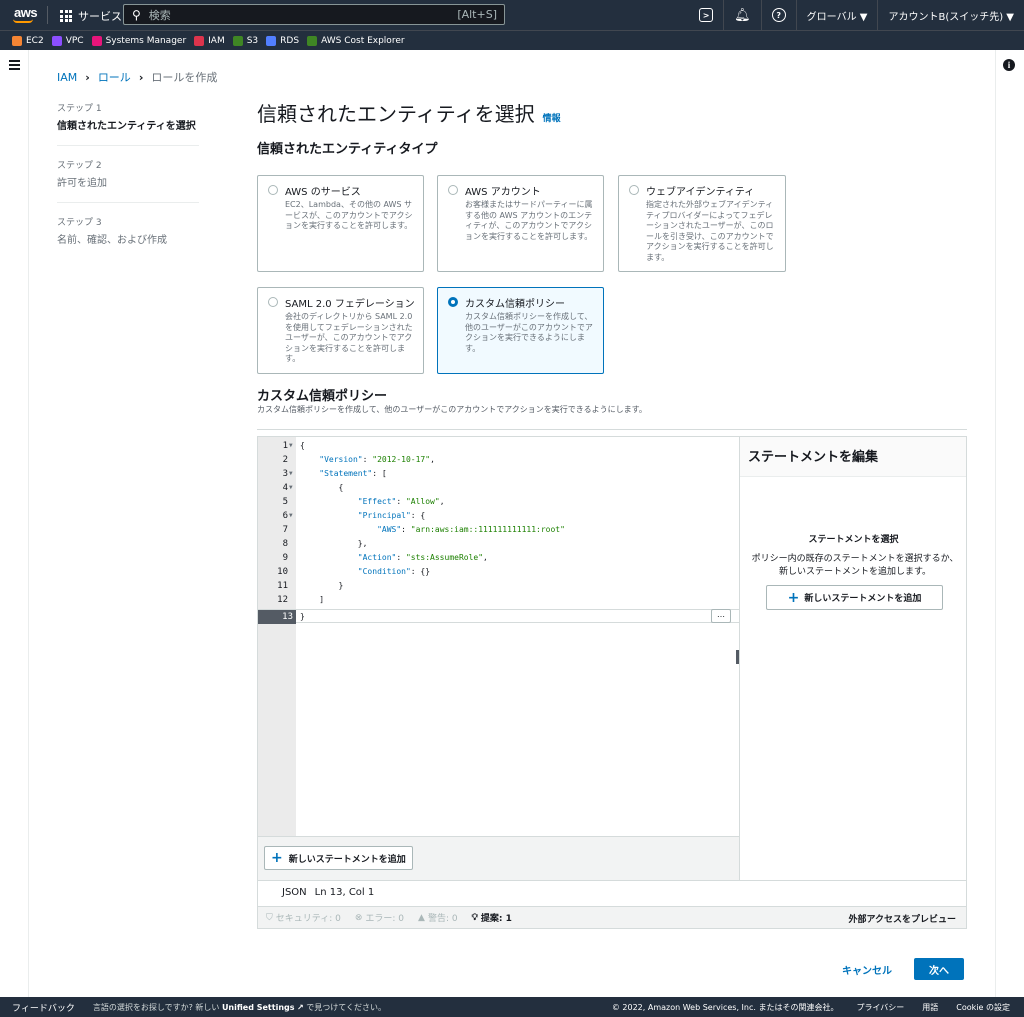 Image resolution: width=1024 pixels, height=1017 pixels. Describe the element at coordinates (347, 859) in the screenshot. I see `add-statement-label: 新しいステートメントを追加` at that location.